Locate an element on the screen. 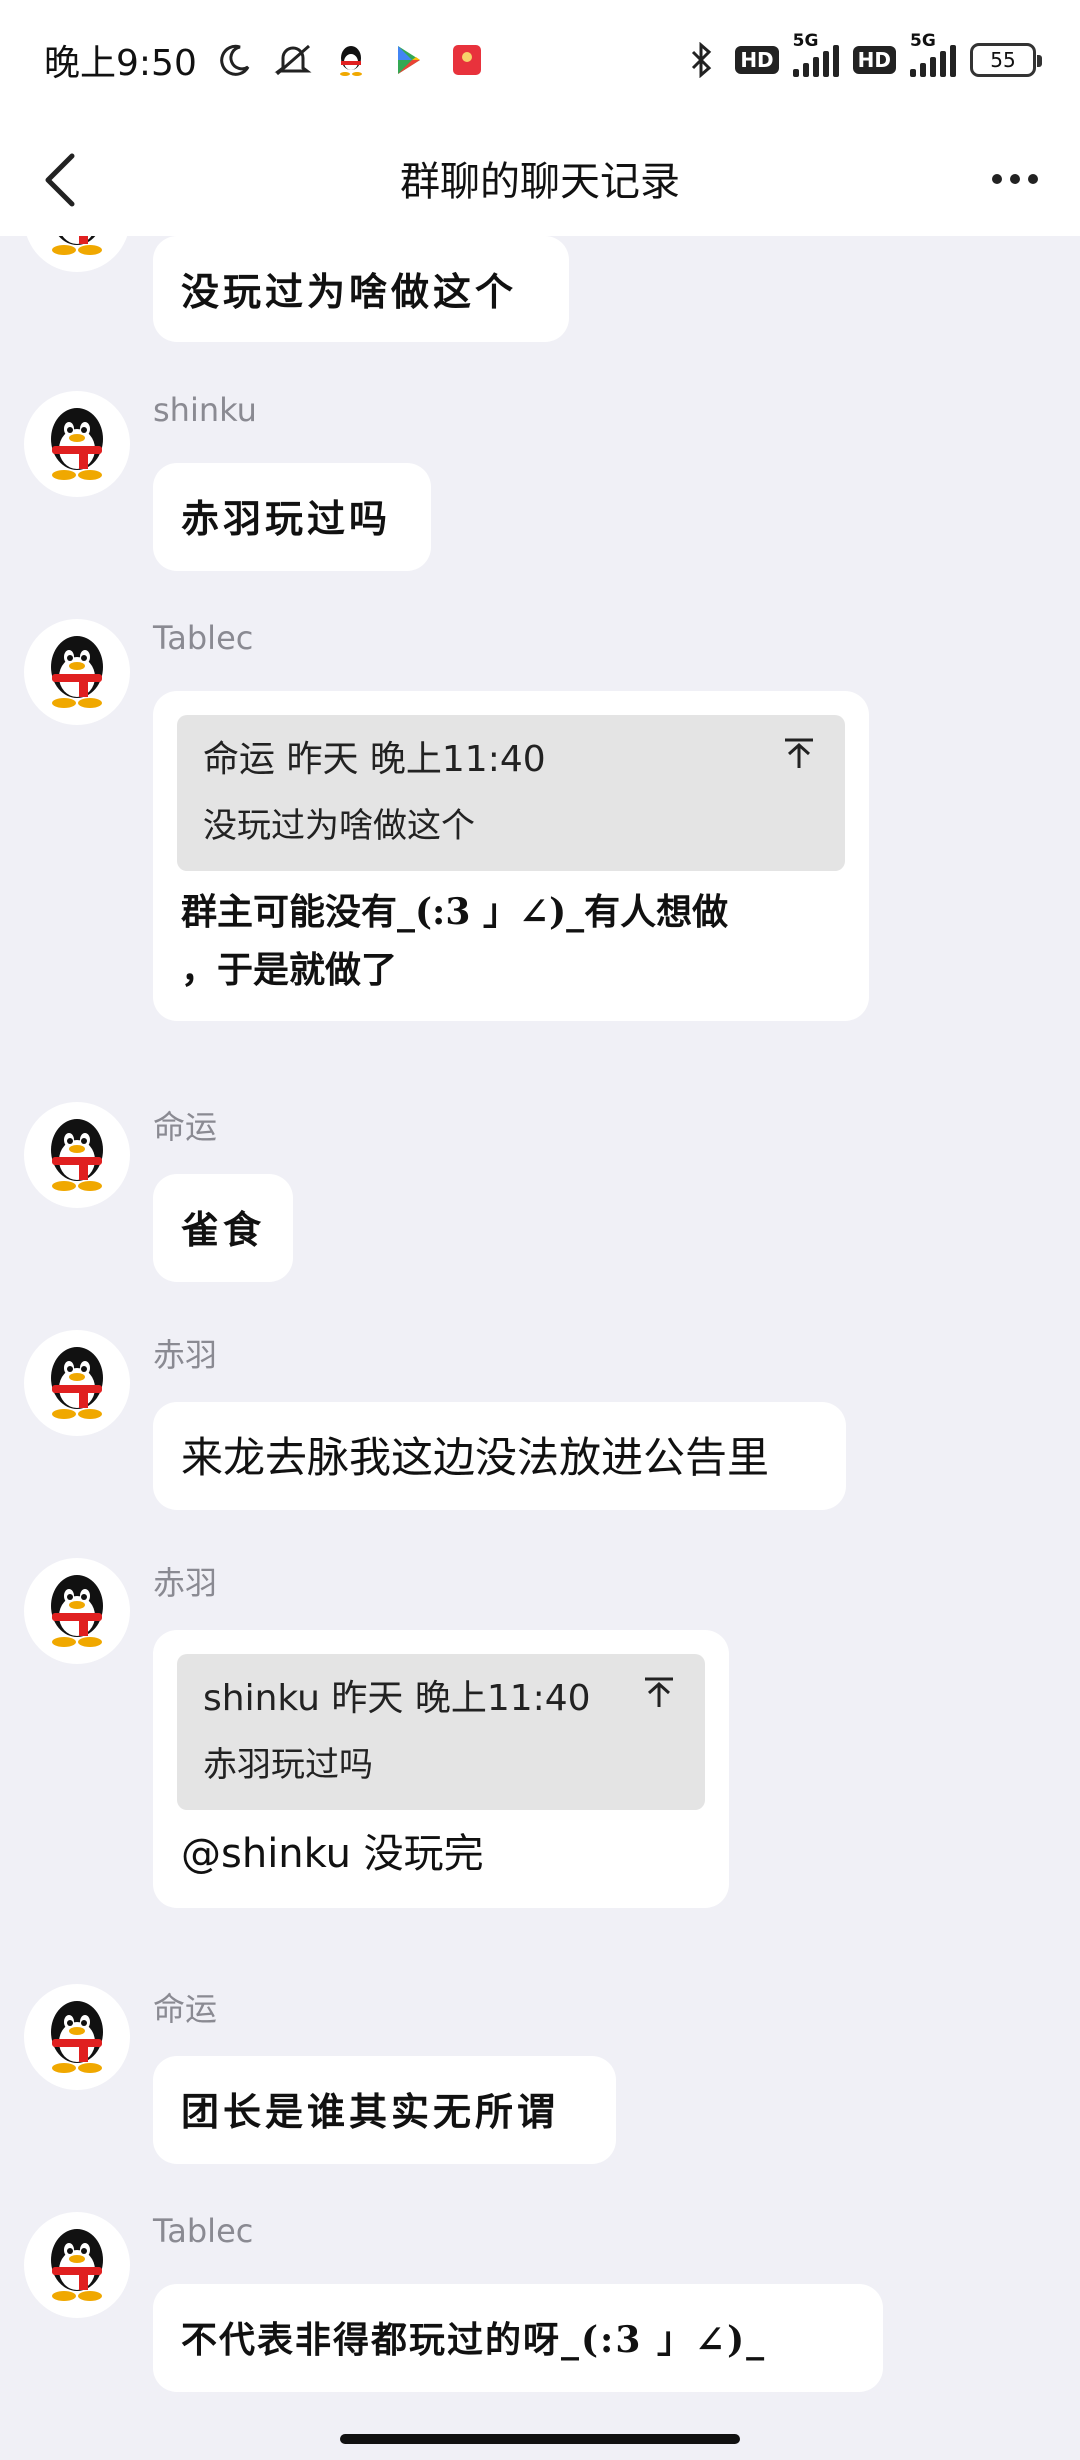 This screenshot has width=1080, height=2460. sender-name: shinku is located at coordinates (205, 410).